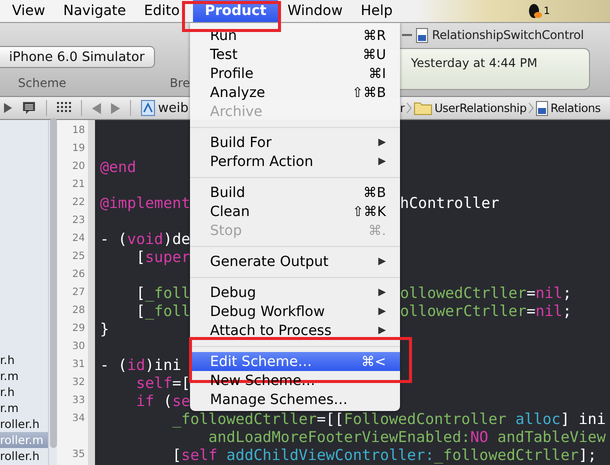  What do you see at coordinates (29, 108) in the screenshot?
I see `comment-icon` at bounding box center [29, 108].